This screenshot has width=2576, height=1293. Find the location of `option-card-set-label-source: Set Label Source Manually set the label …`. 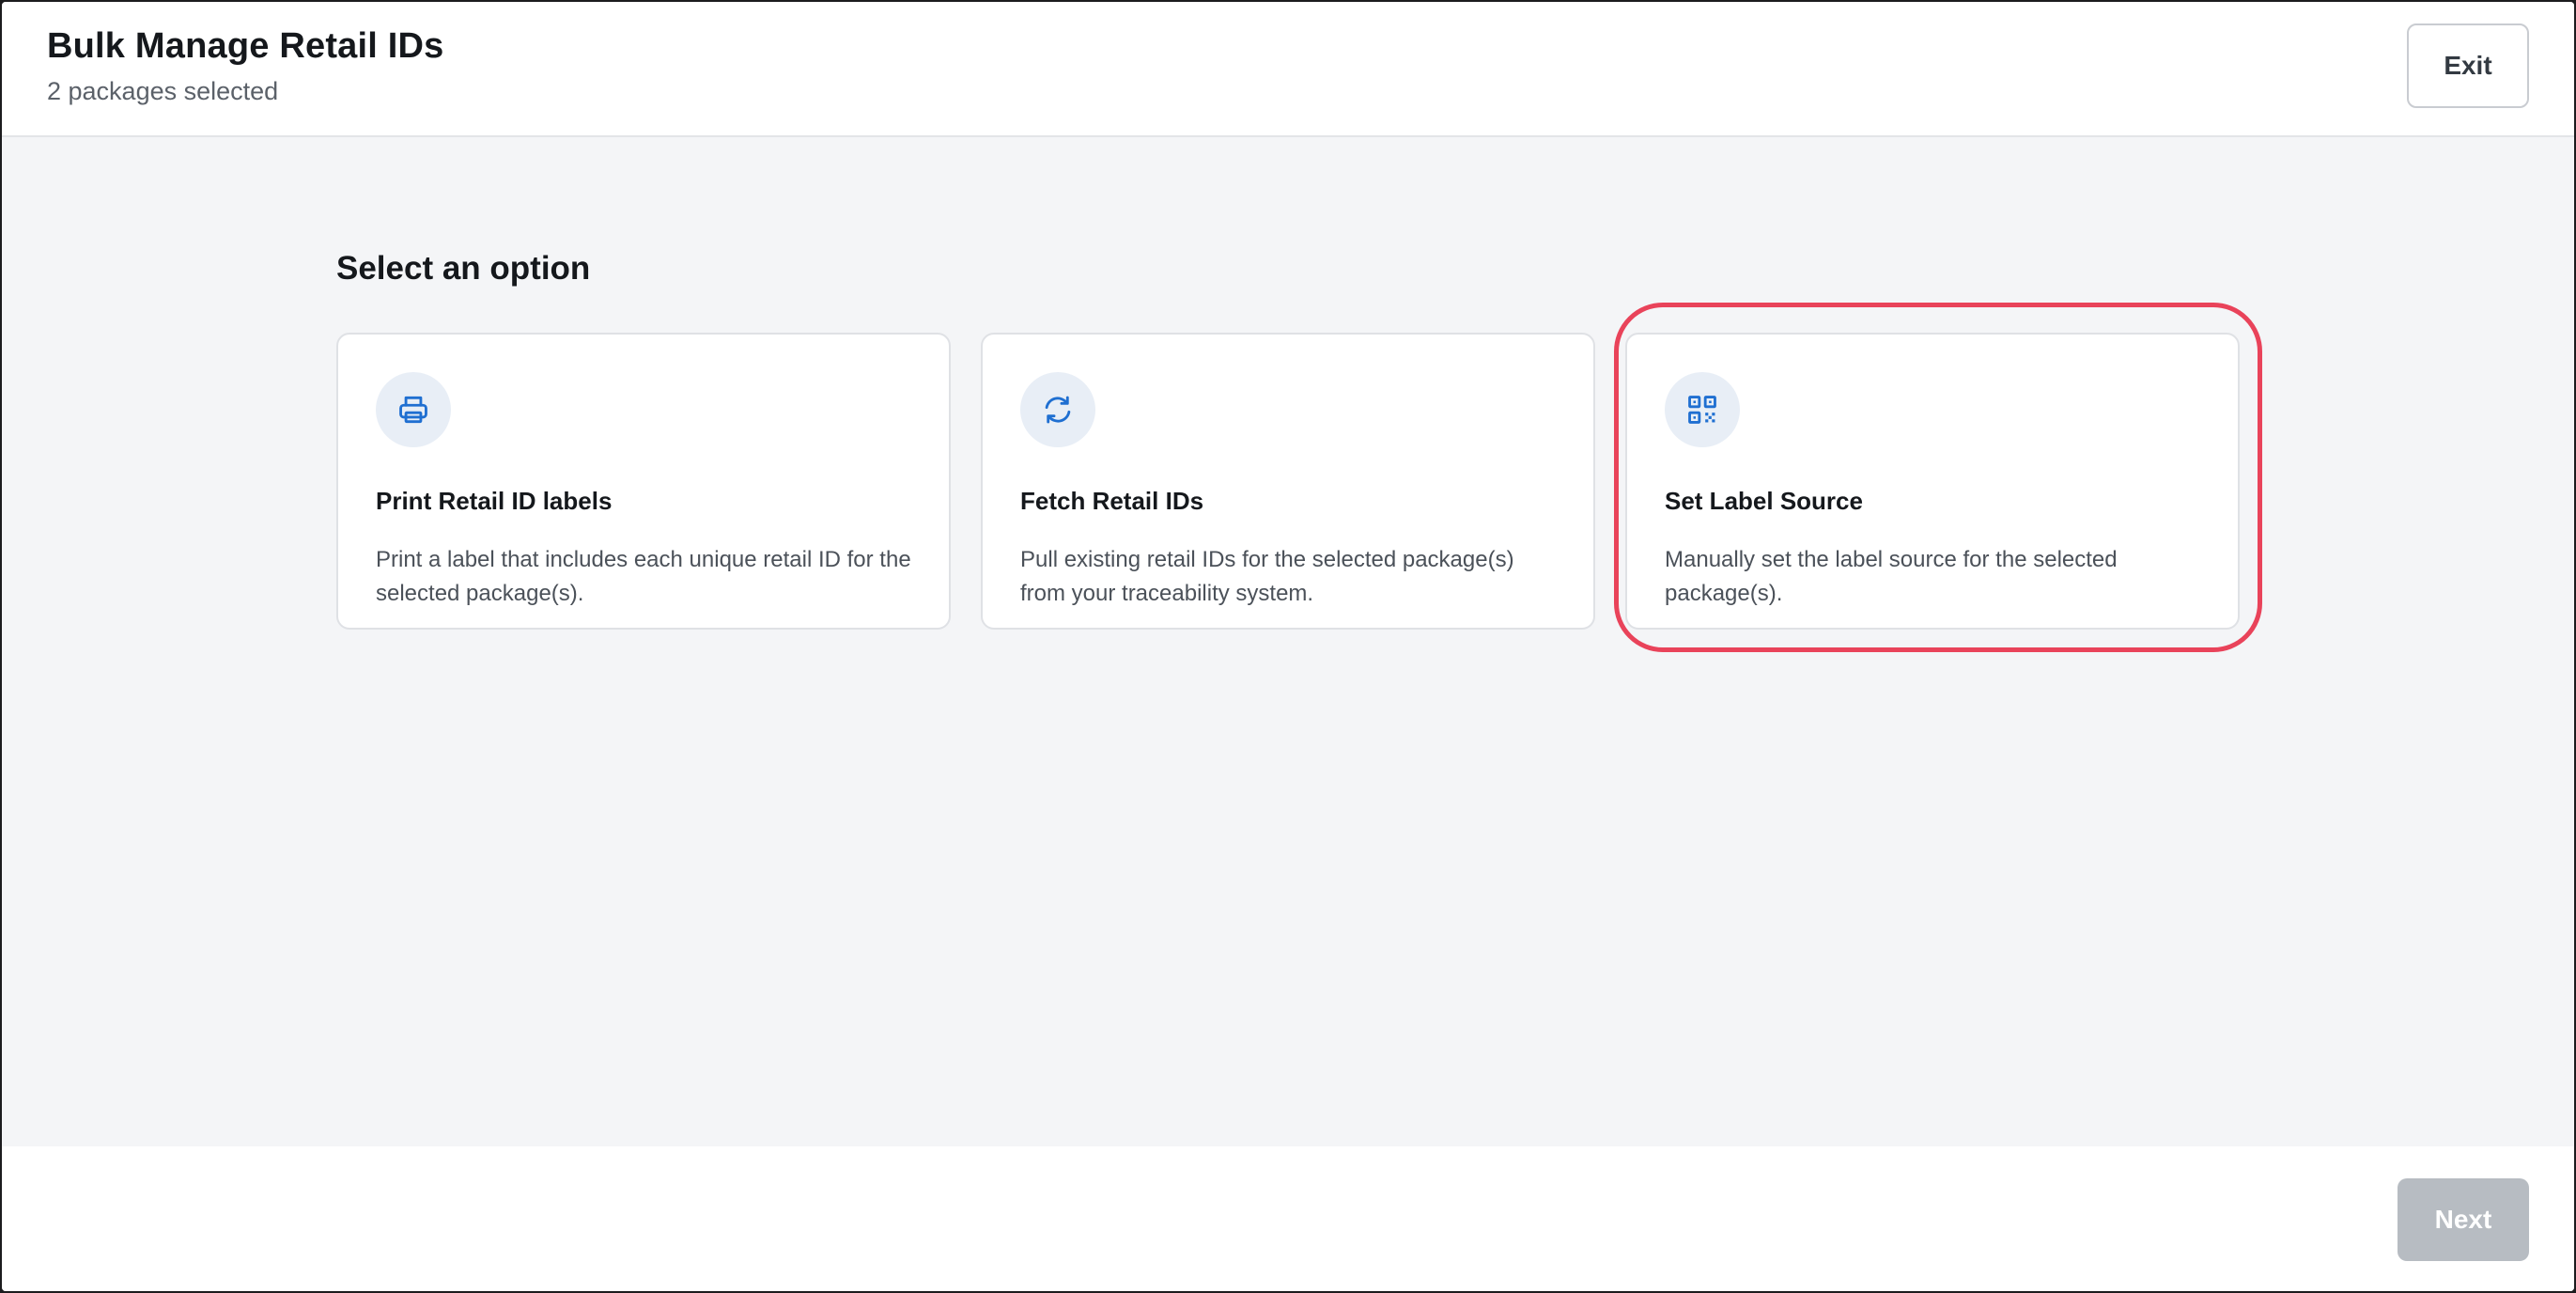

option-card-set-label-source: Set Label Source Manually set the label … is located at coordinates (1933, 482).